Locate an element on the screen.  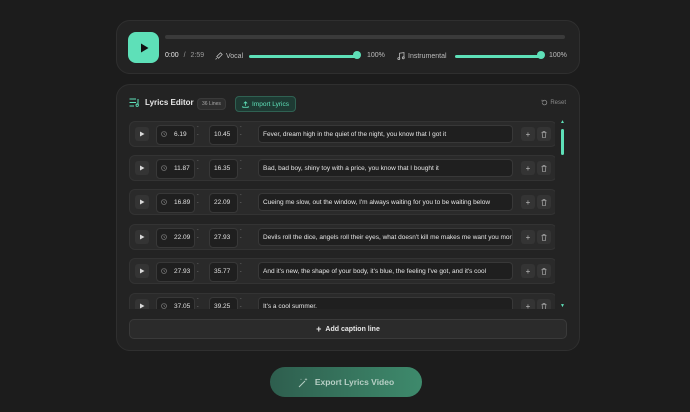
vocal-label: Vocal is located at coordinates (229, 56).